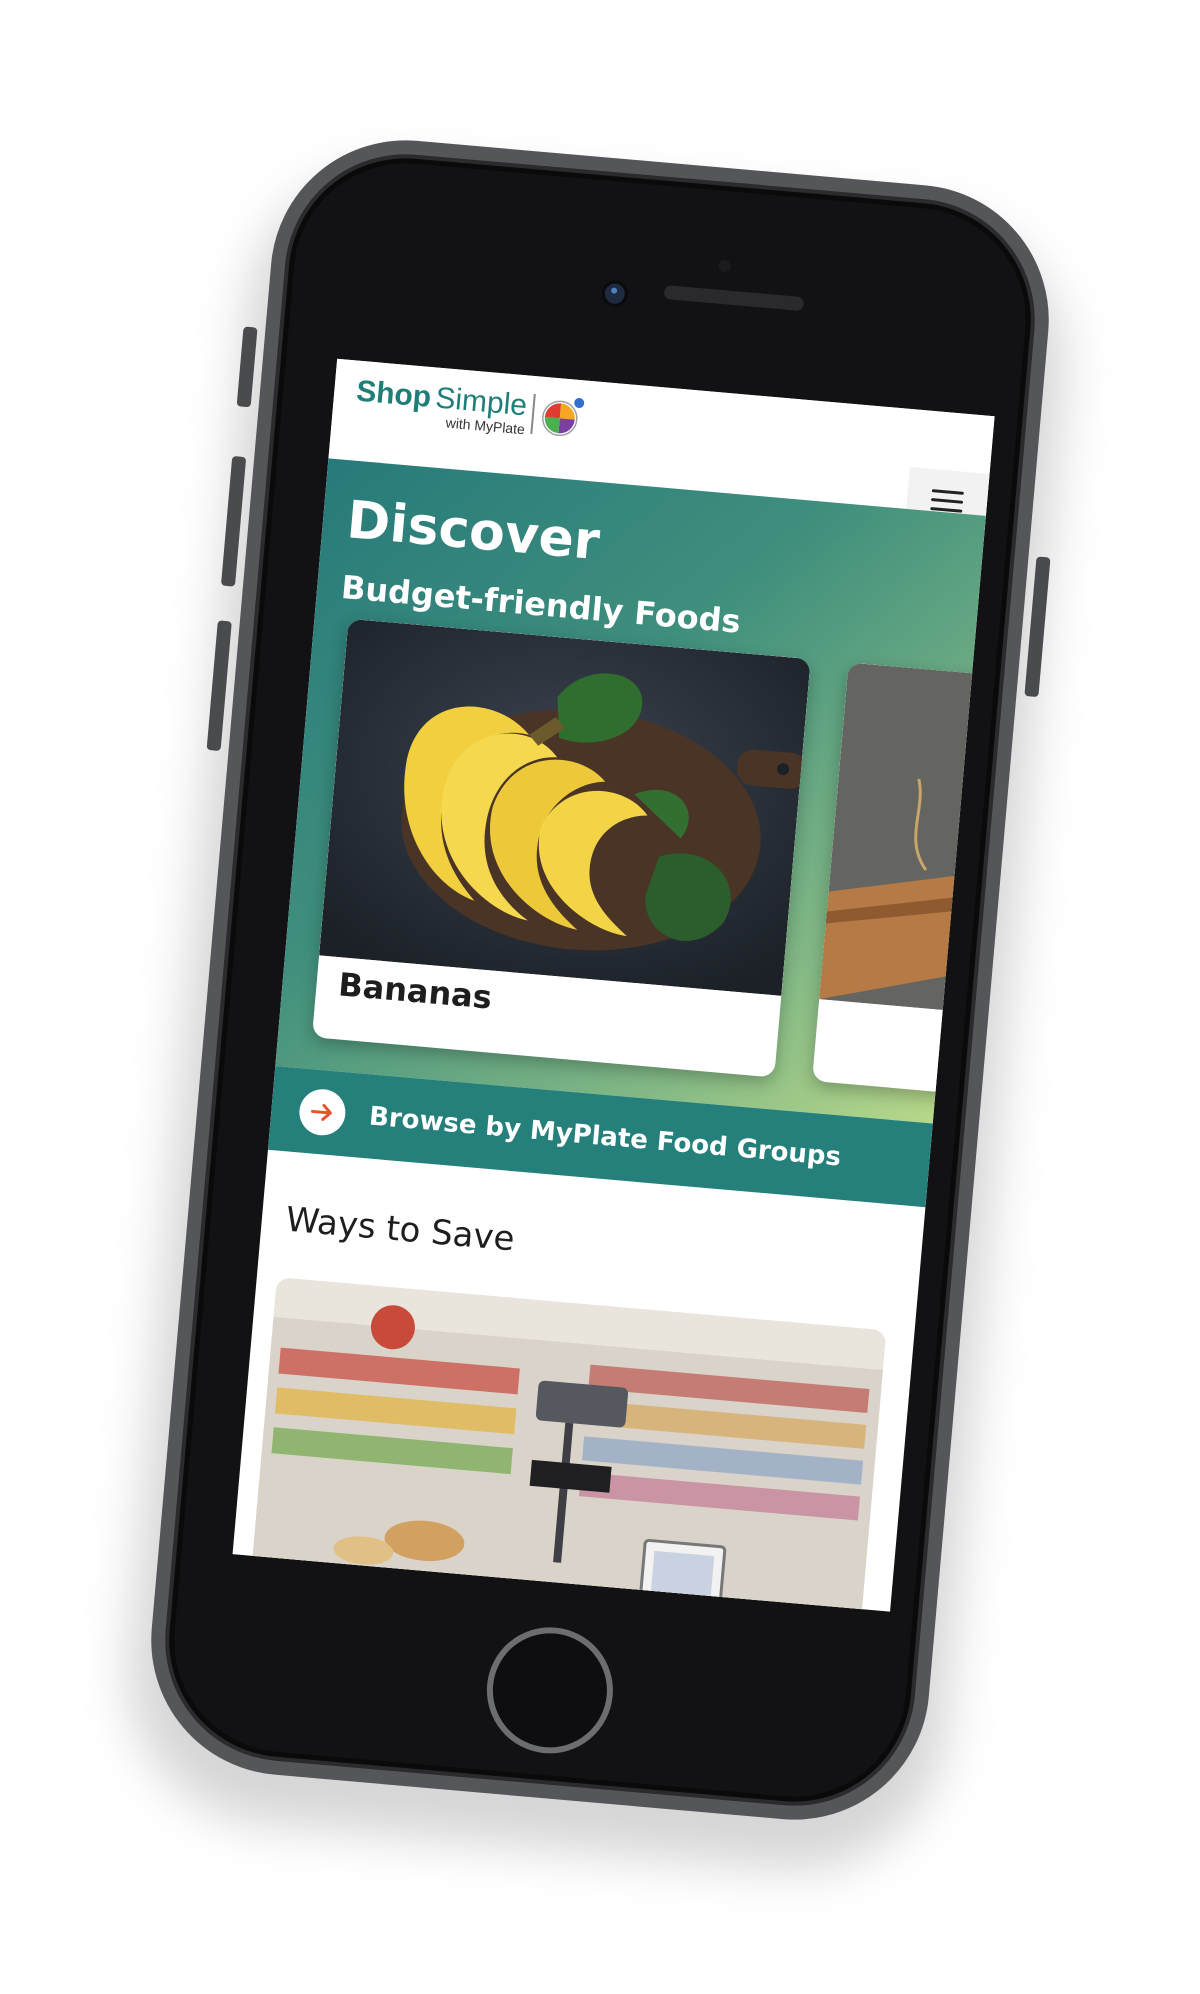 This screenshot has height=1994, width=1200. I want to click on food-card-next, so click(900, 878).